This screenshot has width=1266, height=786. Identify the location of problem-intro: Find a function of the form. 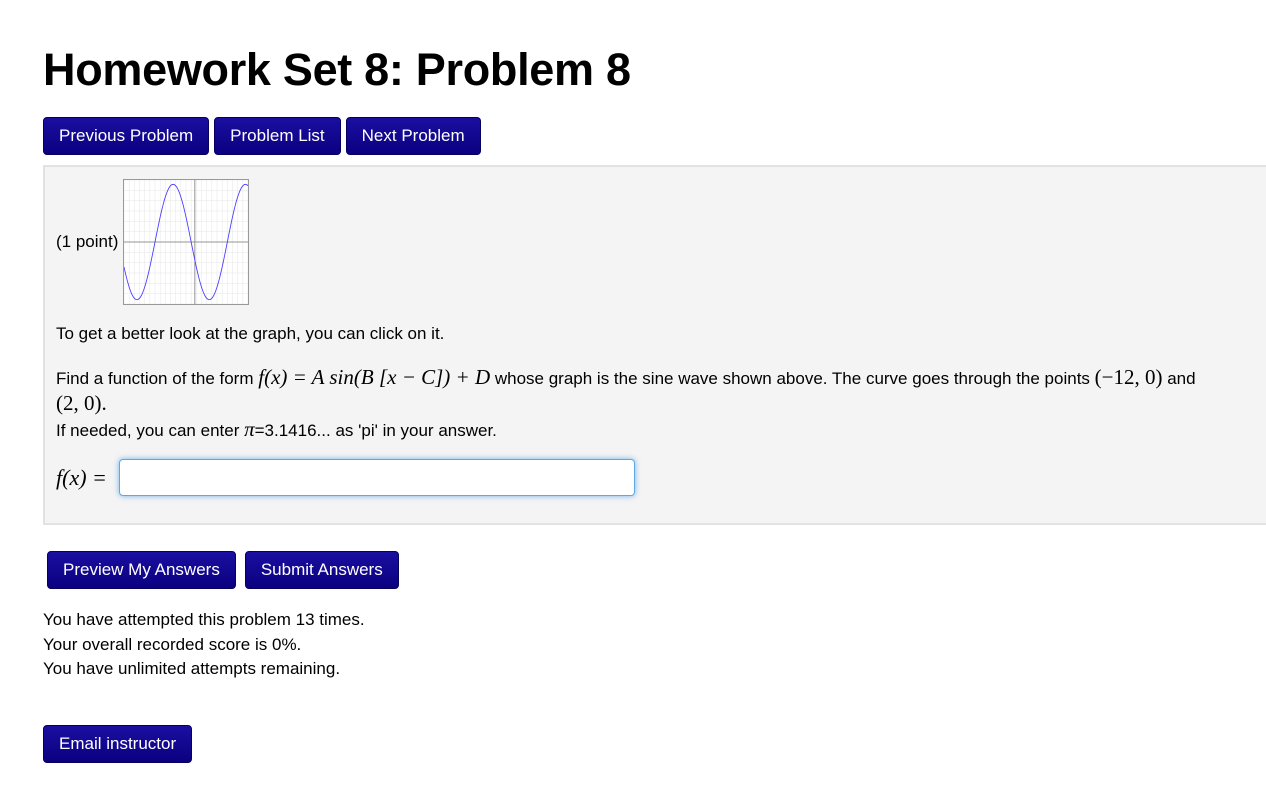
(155, 378).